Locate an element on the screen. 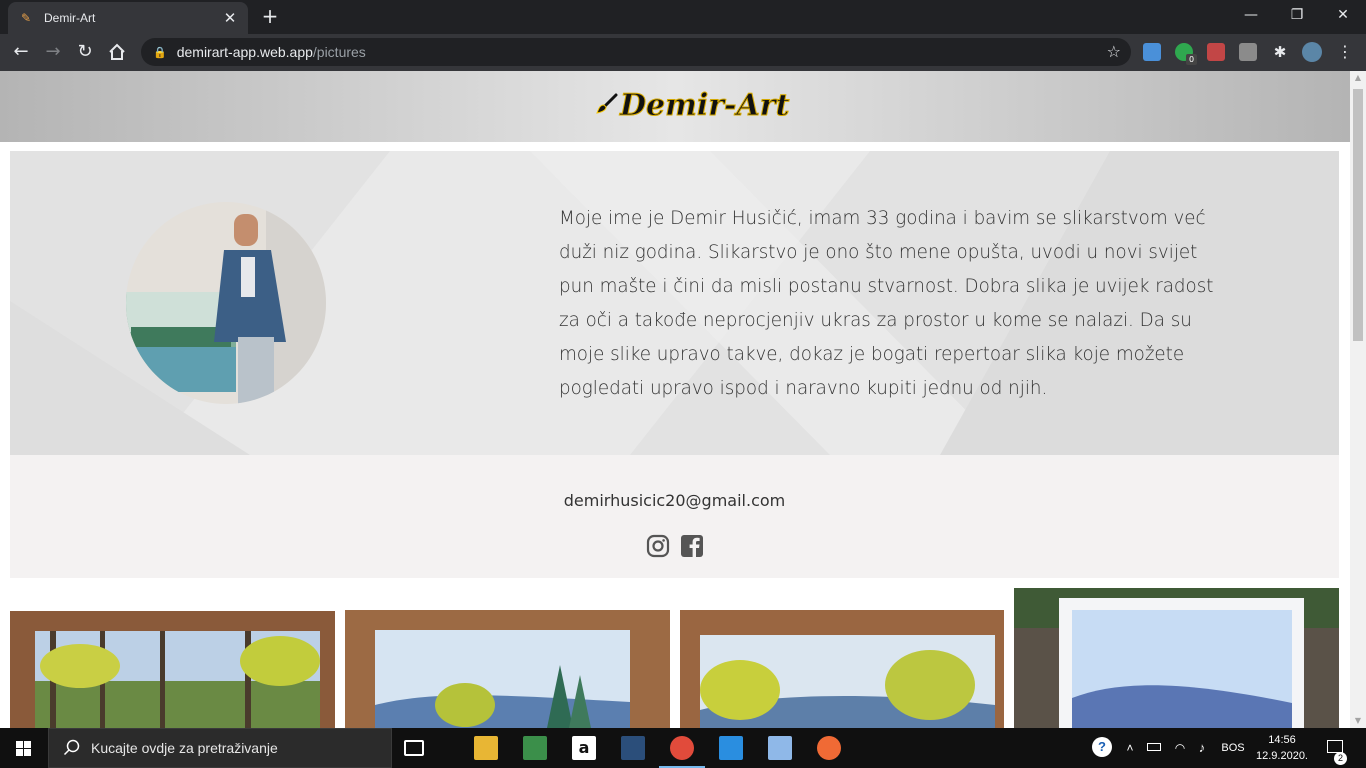  facebook-icon is located at coordinates (692, 546).